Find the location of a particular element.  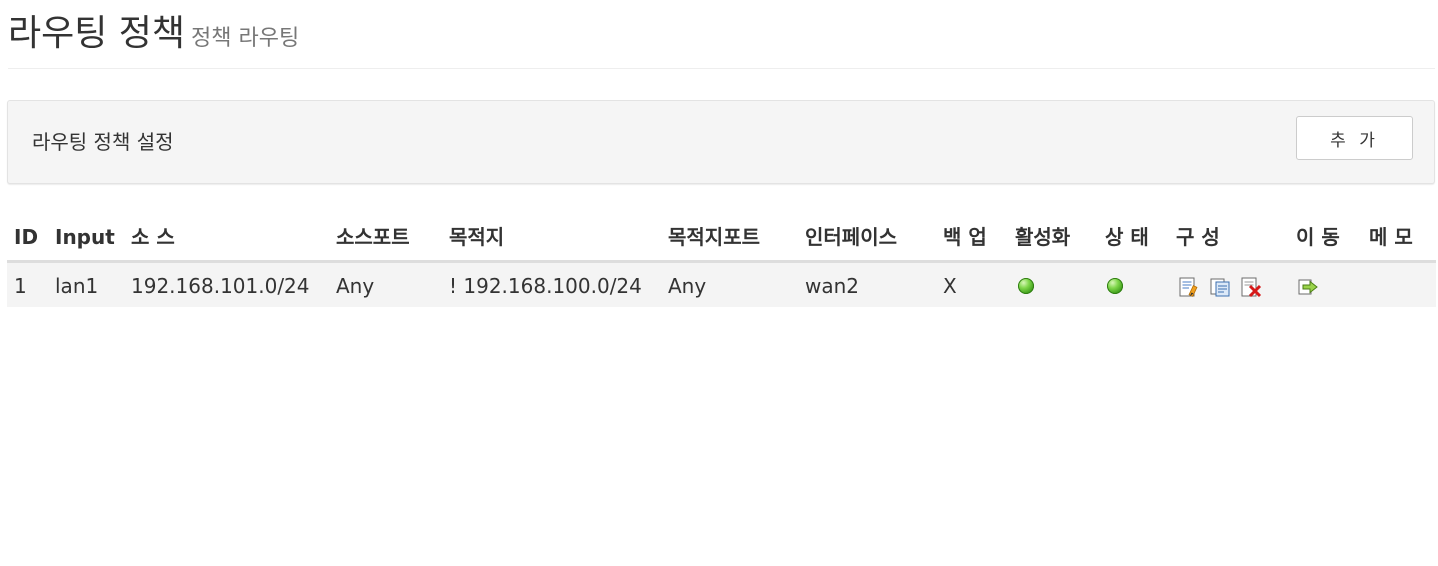

column-header-backup: 백 업 is located at coordinates (965, 237).